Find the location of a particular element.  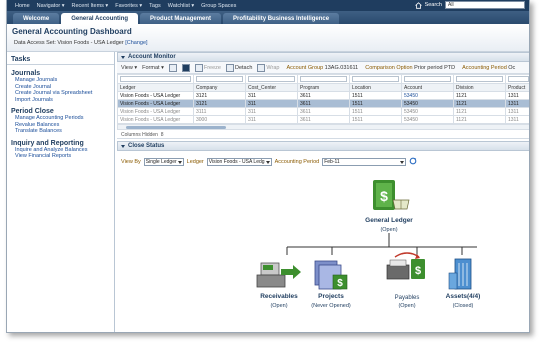

filter-cell-company is located at coordinates (219, 79).